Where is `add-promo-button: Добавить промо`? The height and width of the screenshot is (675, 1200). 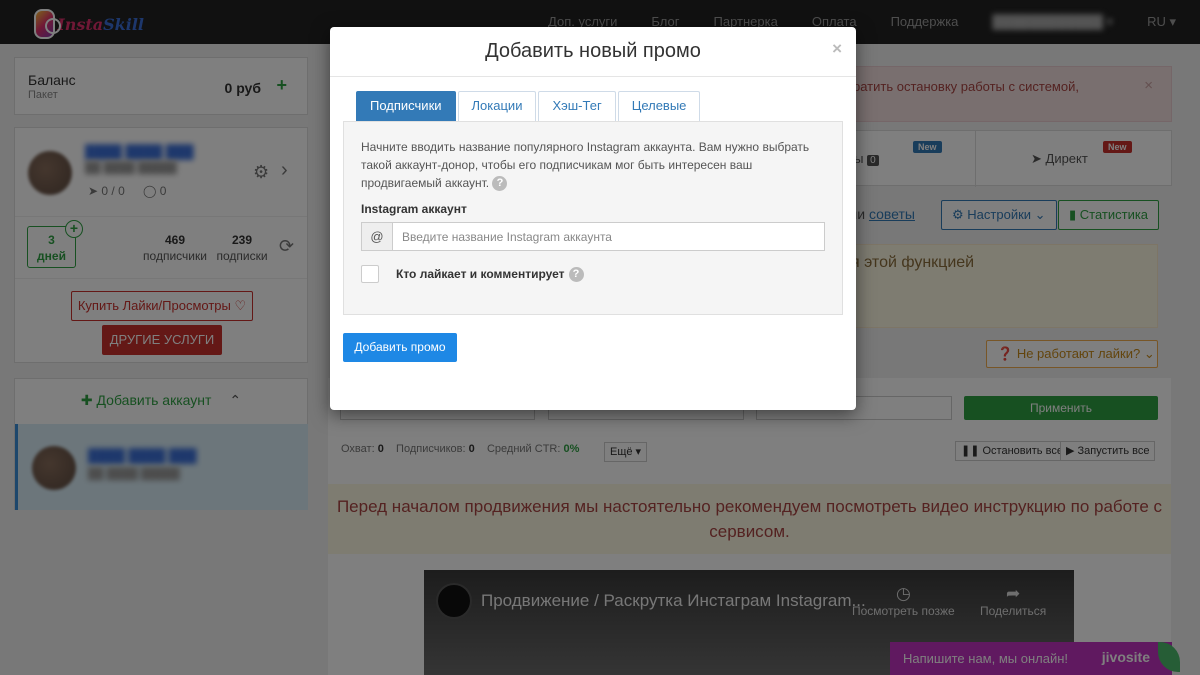
add-promo-button: Добавить промо is located at coordinates (400, 347).